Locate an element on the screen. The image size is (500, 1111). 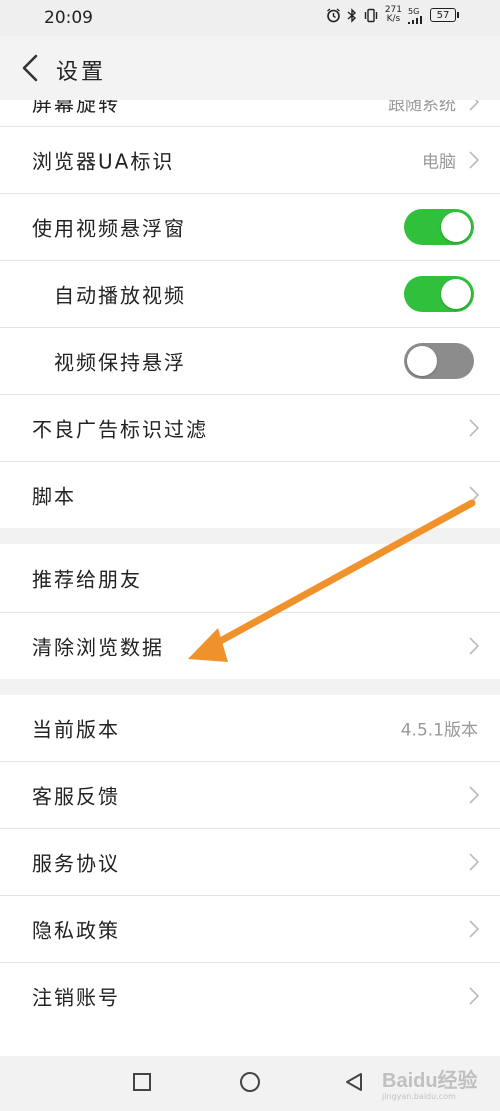
settings-row-autoplay: 自动播放视频 is located at coordinates (250, 294).